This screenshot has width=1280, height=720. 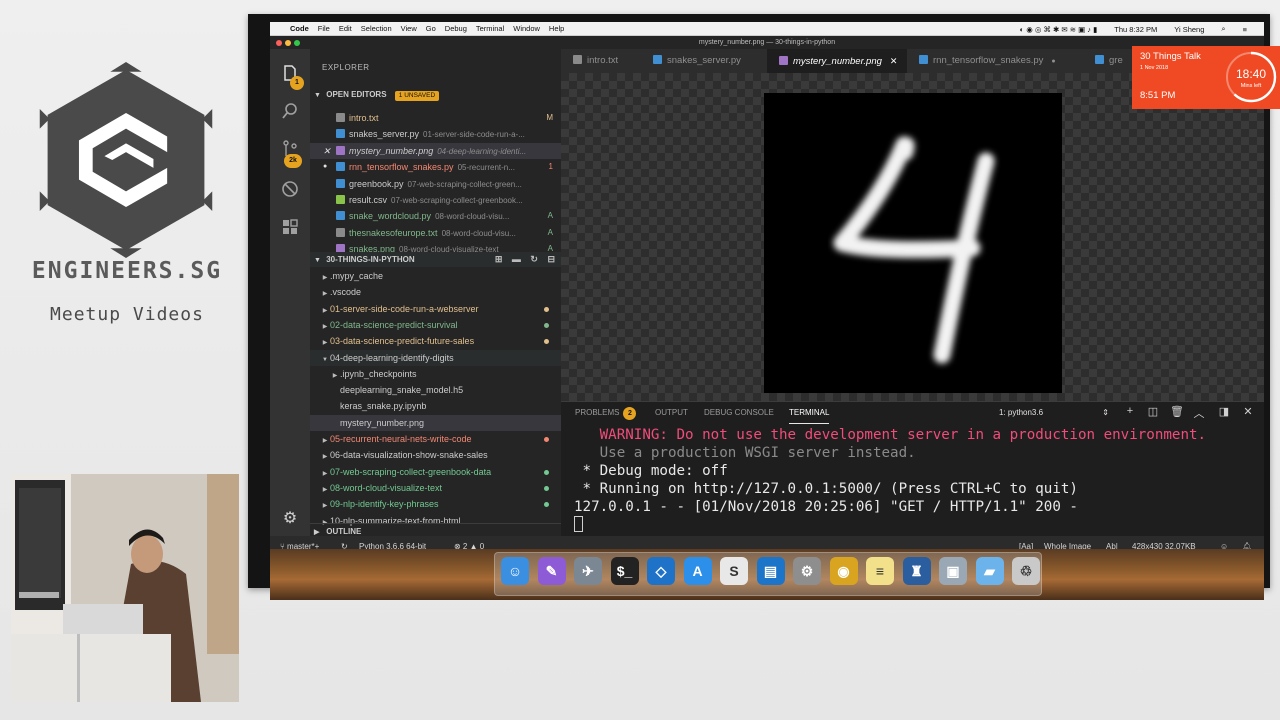 What do you see at coordinates (288, 43) in the screenshot?
I see `minimize-window-button` at bounding box center [288, 43].